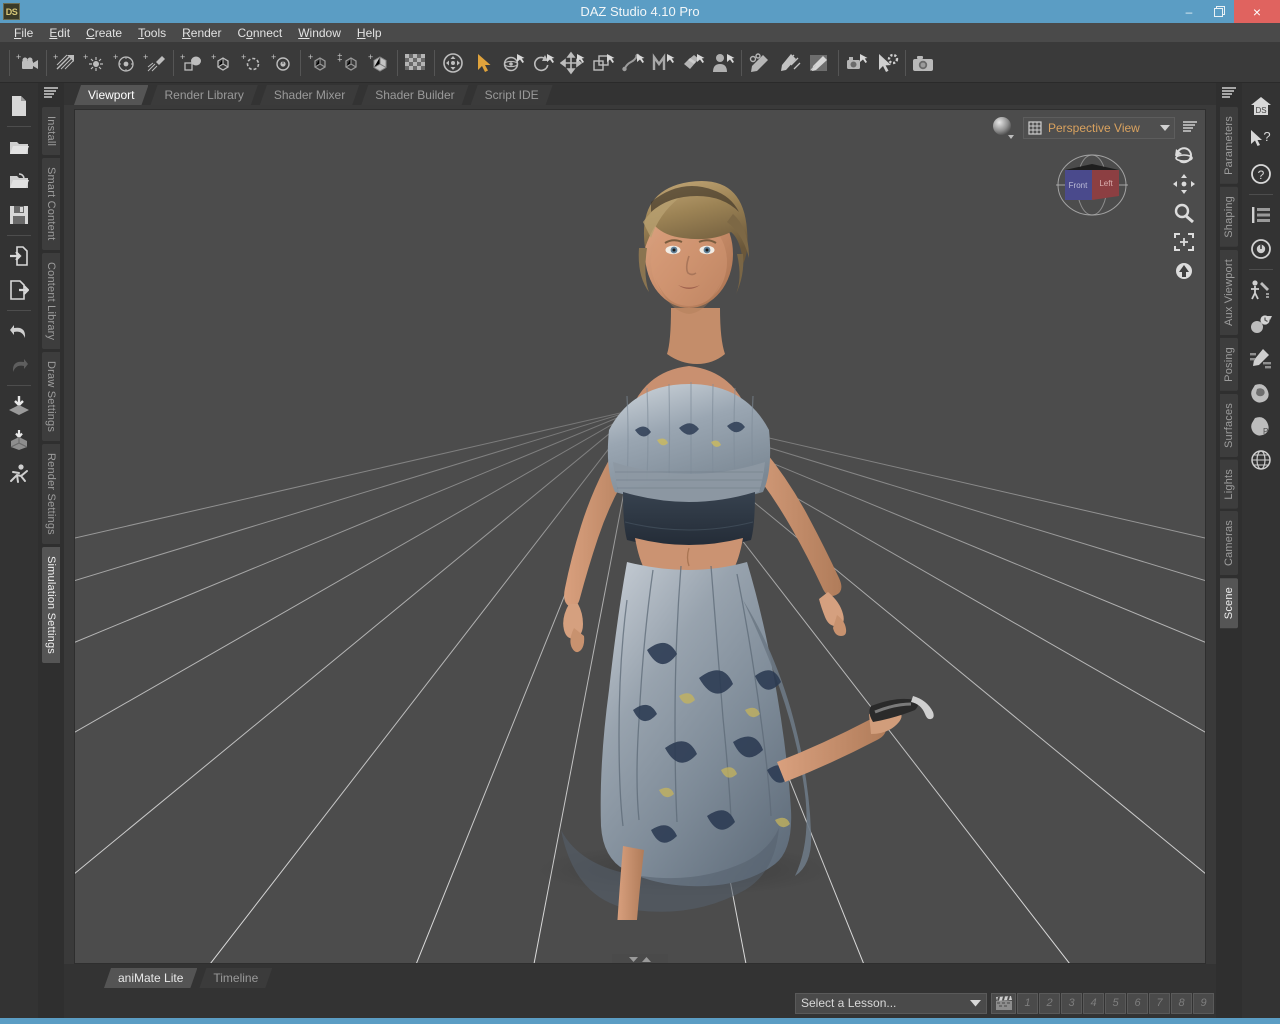  Describe the element at coordinates (51, 204) in the screenshot. I see `sidebar-item-smart-content: Smart Content` at that location.